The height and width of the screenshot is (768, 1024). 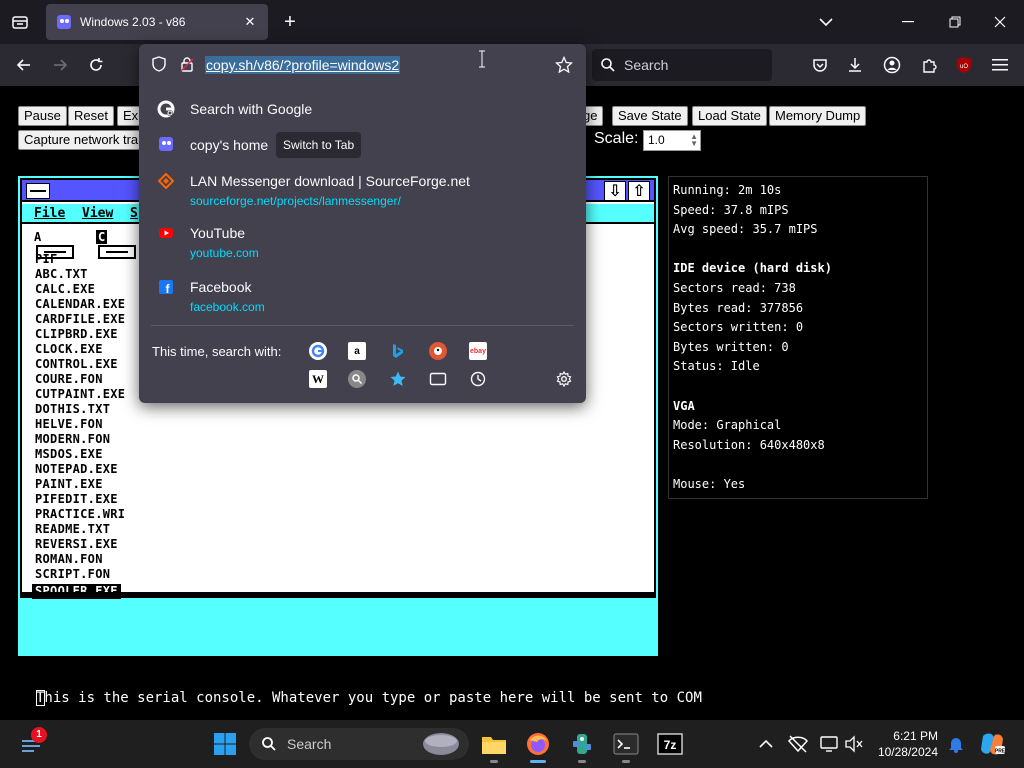 I want to click on forward-icon, so click(x=60, y=65).